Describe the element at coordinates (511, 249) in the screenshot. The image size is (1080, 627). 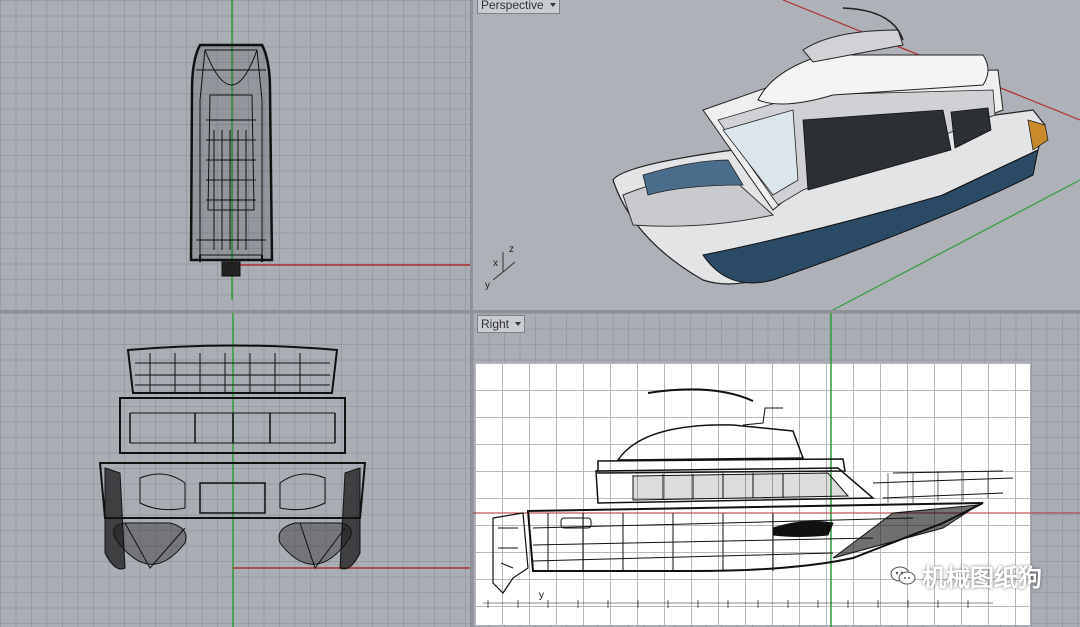
I see `axis-z-label: z` at that location.